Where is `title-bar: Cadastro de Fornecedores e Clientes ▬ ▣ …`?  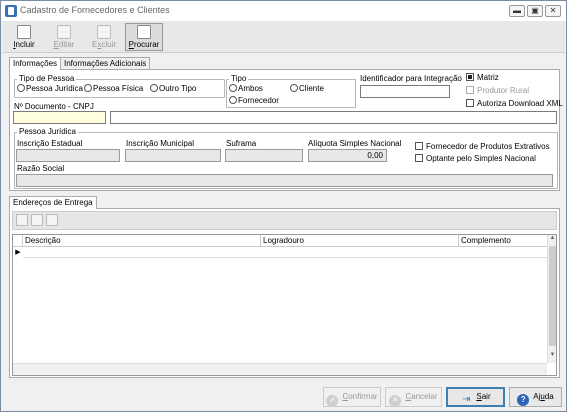 title-bar: Cadastro de Fornecedores e Clientes ▬ ▣ … is located at coordinates (283, 11).